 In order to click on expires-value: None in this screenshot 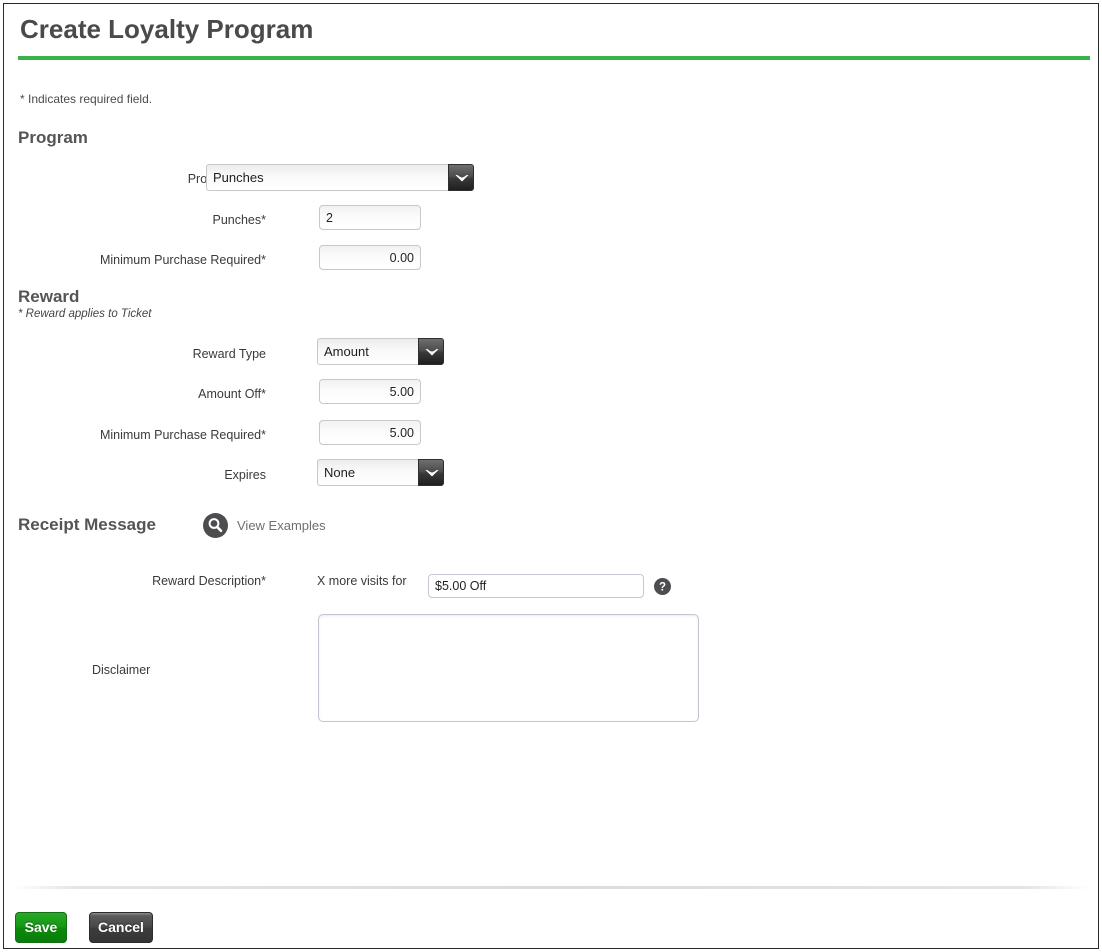, I will do `click(368, 472)`.